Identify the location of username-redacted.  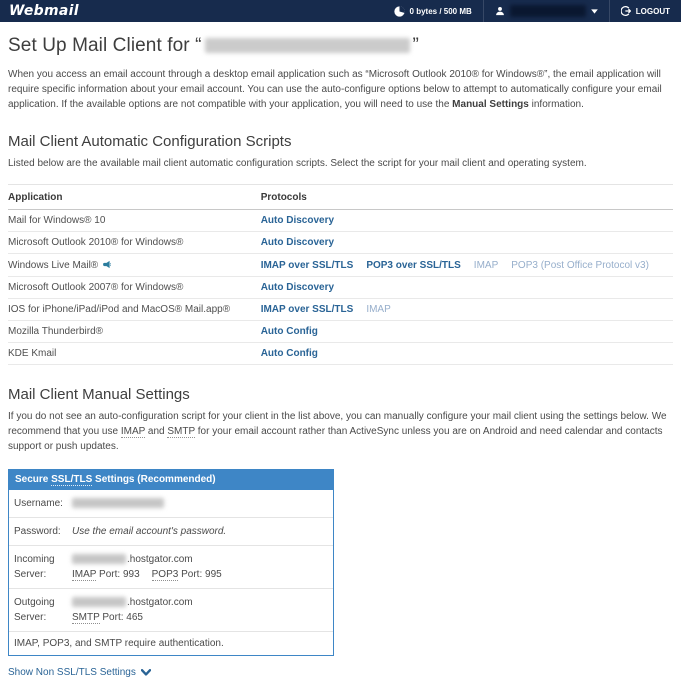
(118, 503).